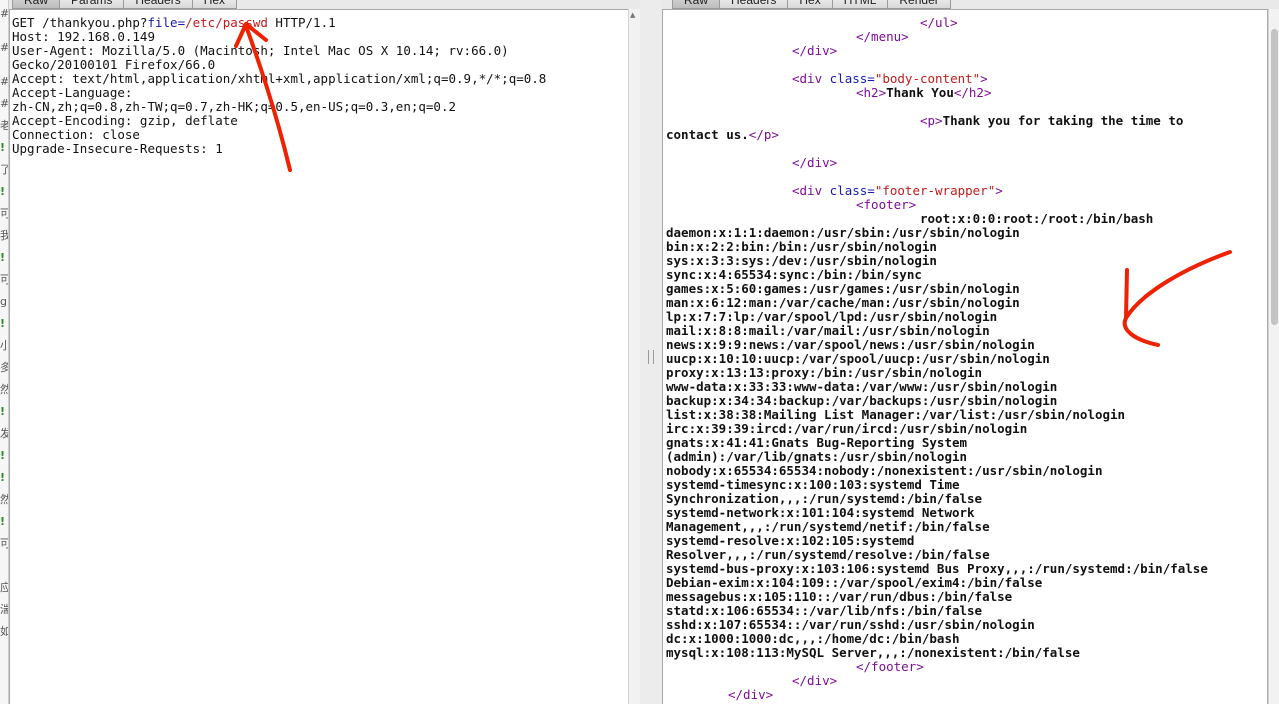 This screenshot has width=1279, height=704. Describe the element at coordinates (634, 356) in the screenshot. I see `request-scrollbar: ▲` at that location.